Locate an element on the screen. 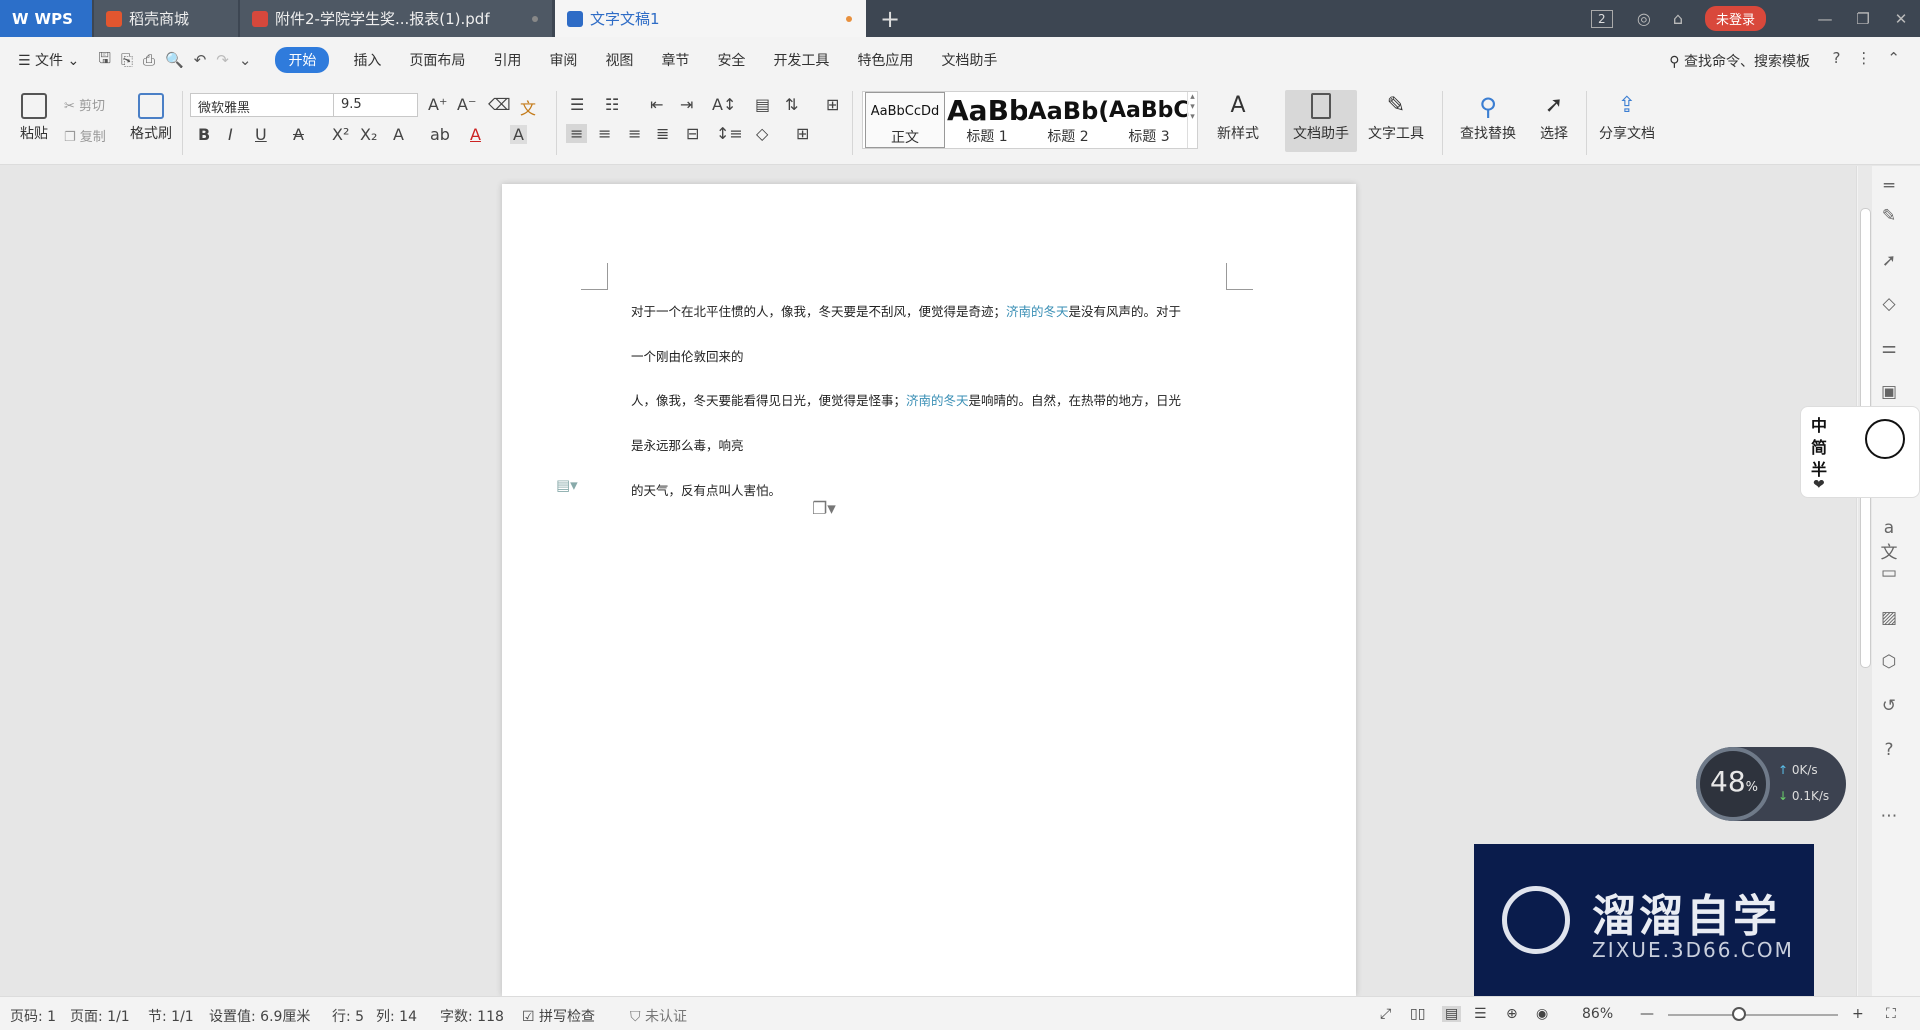 Image resolution: width=1920 pixels, height=1030 pixels. command-search: ⚲ 查找命令、搜索模板 is located at coordinates (1739, 61).